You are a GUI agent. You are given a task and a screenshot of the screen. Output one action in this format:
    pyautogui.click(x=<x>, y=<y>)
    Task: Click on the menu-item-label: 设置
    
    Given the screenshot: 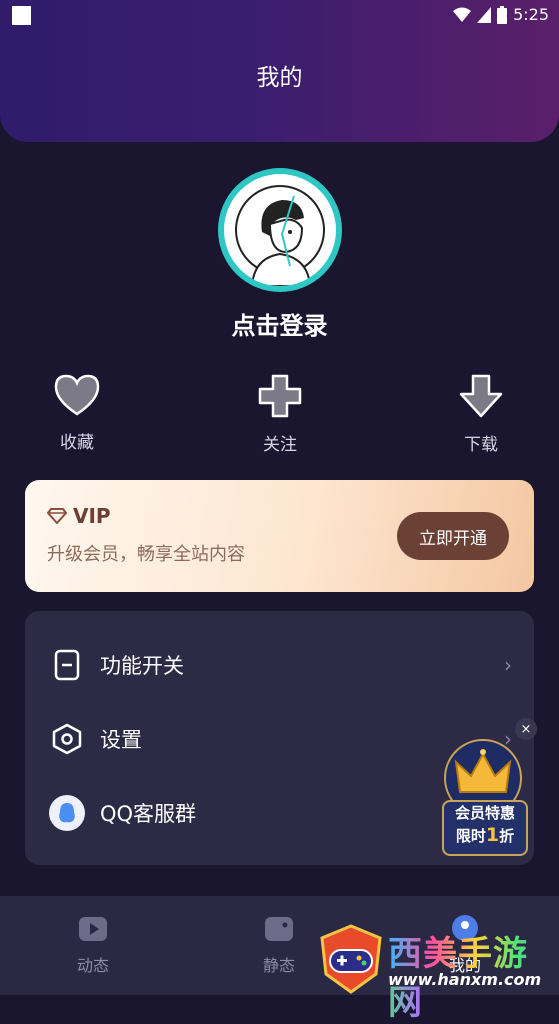 What is the action you would take?
    pyautogui.click(x=121, y=740)
    